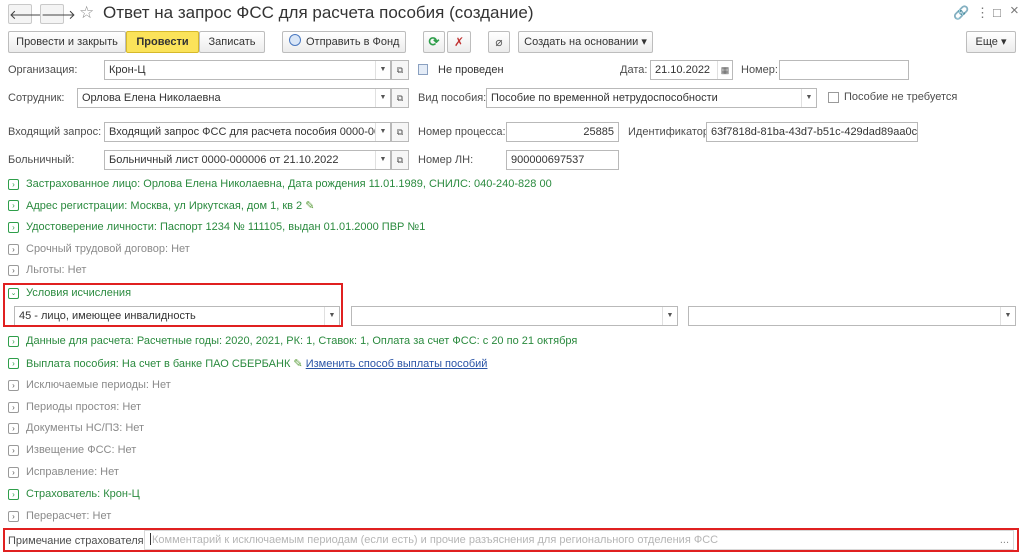 The image size is (1024, 557). I want to click on employee-field: Орлова Елена Николаевна ▼, so click(234, 98).